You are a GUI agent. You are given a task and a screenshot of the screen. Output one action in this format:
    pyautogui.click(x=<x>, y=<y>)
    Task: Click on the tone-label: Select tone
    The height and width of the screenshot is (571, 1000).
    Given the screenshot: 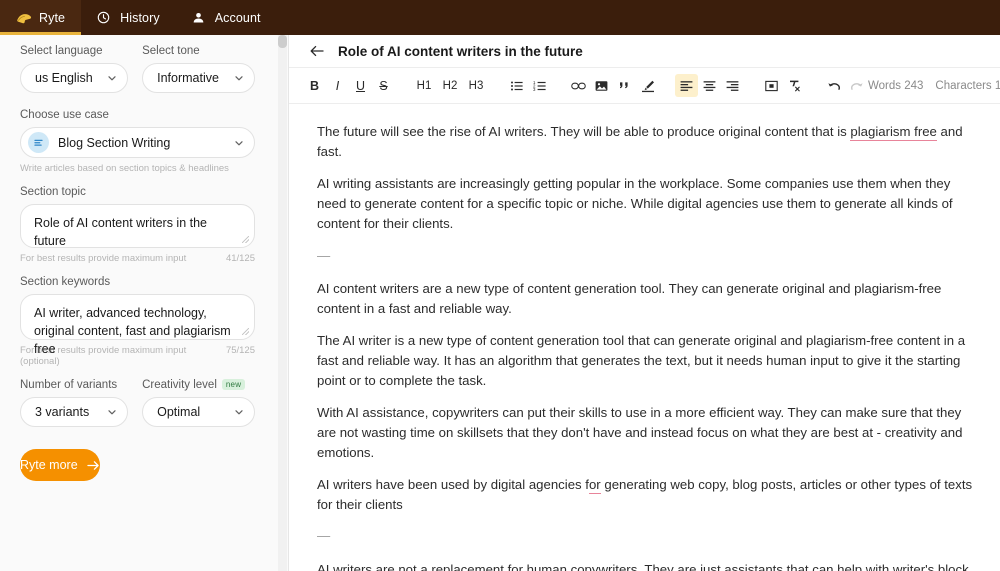 What is the action you would take?
    pyautogui.click(x=171, y=51)
    